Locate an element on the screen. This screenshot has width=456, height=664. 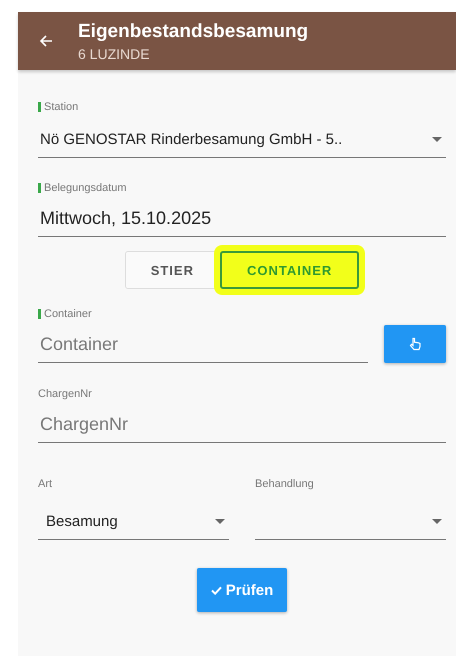
batch-number-field: ChargenNr is located at coordinates (242, 425).